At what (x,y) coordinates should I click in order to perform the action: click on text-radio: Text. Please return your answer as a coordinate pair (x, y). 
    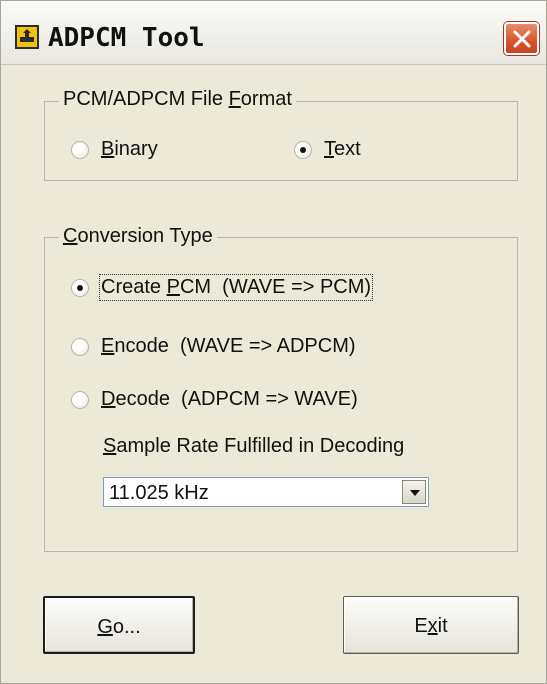
    Looking at the image, I should click on (327, 149).